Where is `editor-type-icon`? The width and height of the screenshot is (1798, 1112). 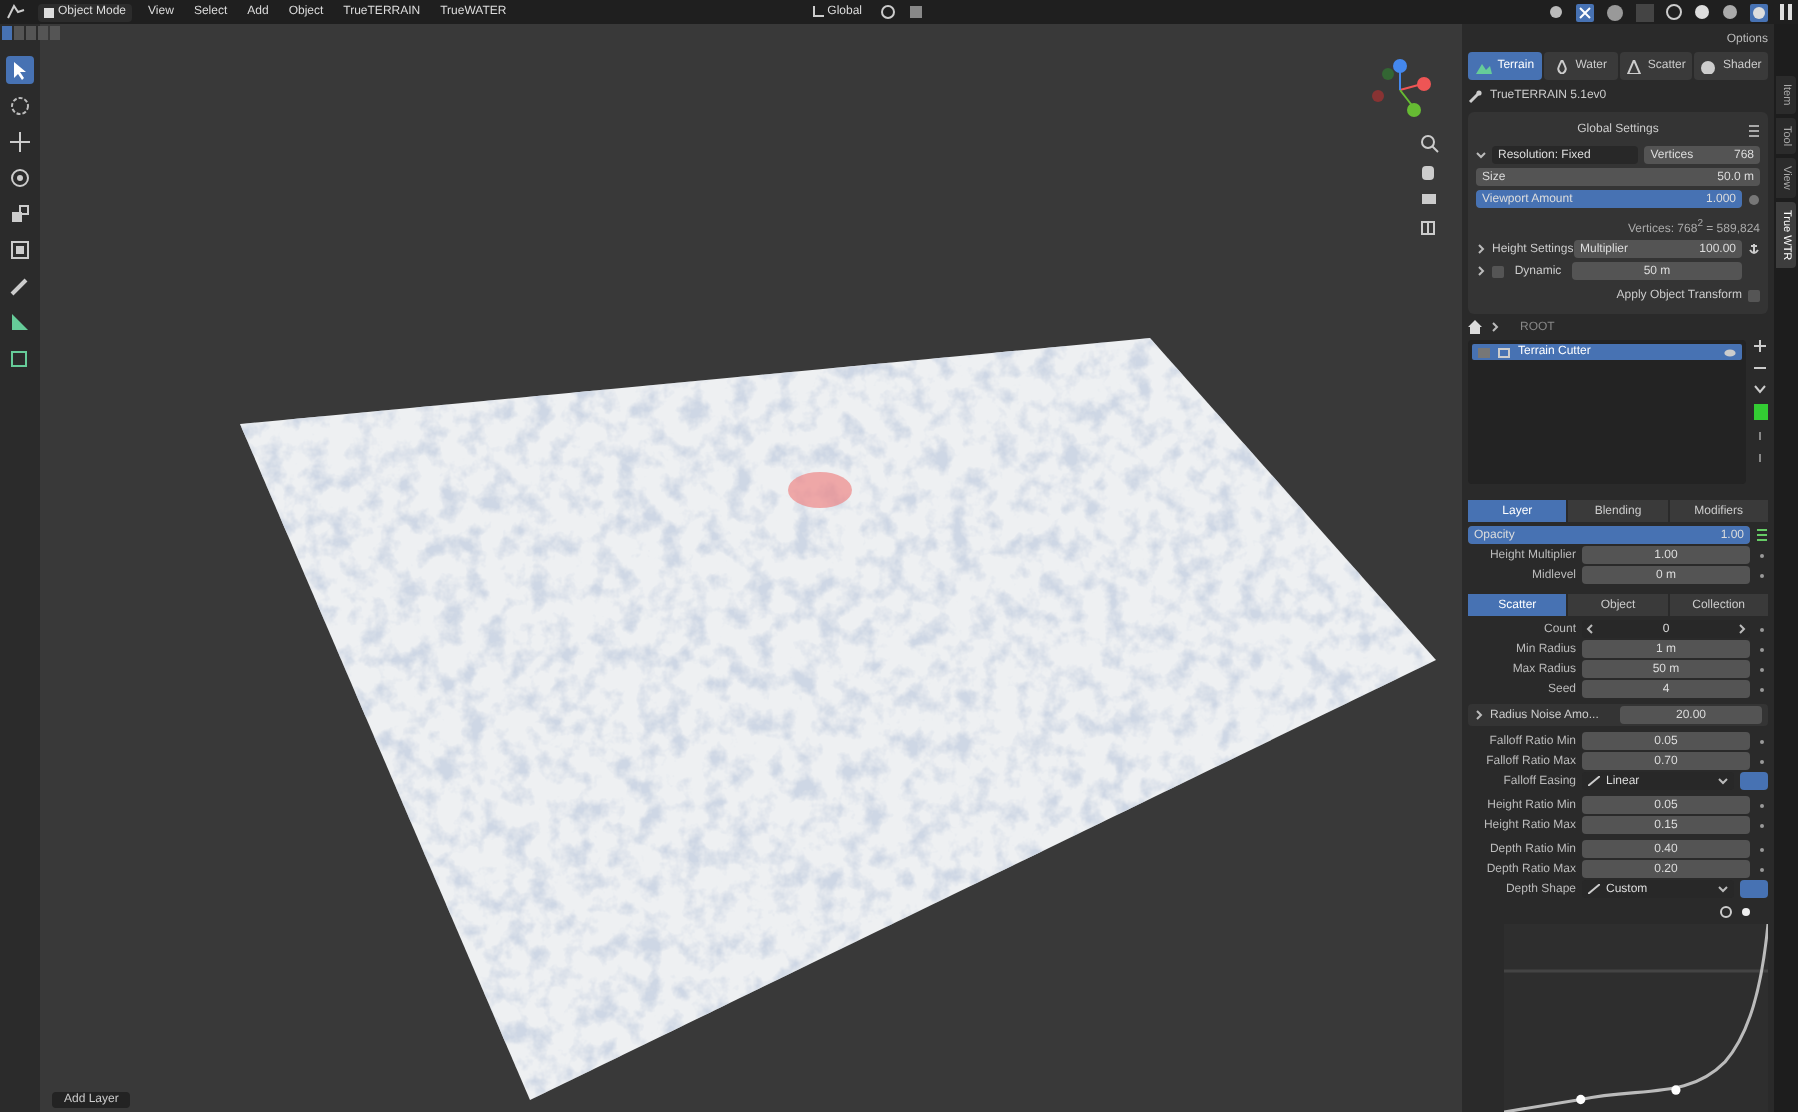
editor-type-icon is located at coordinates (16, 12).